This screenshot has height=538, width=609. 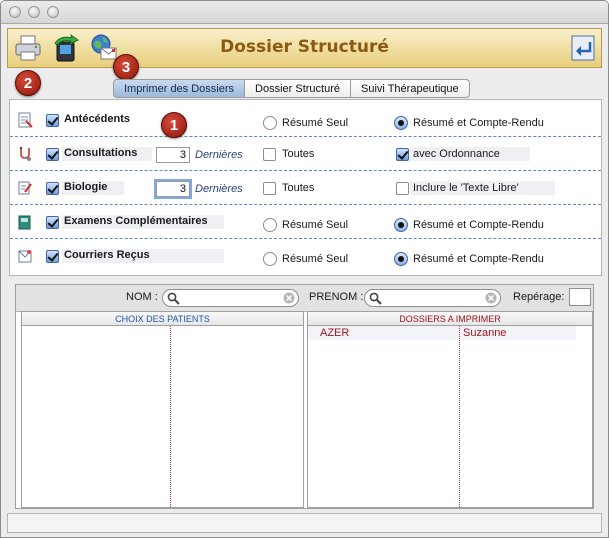 I want to click on consultations-checkbox, so click(x=52, y=154).